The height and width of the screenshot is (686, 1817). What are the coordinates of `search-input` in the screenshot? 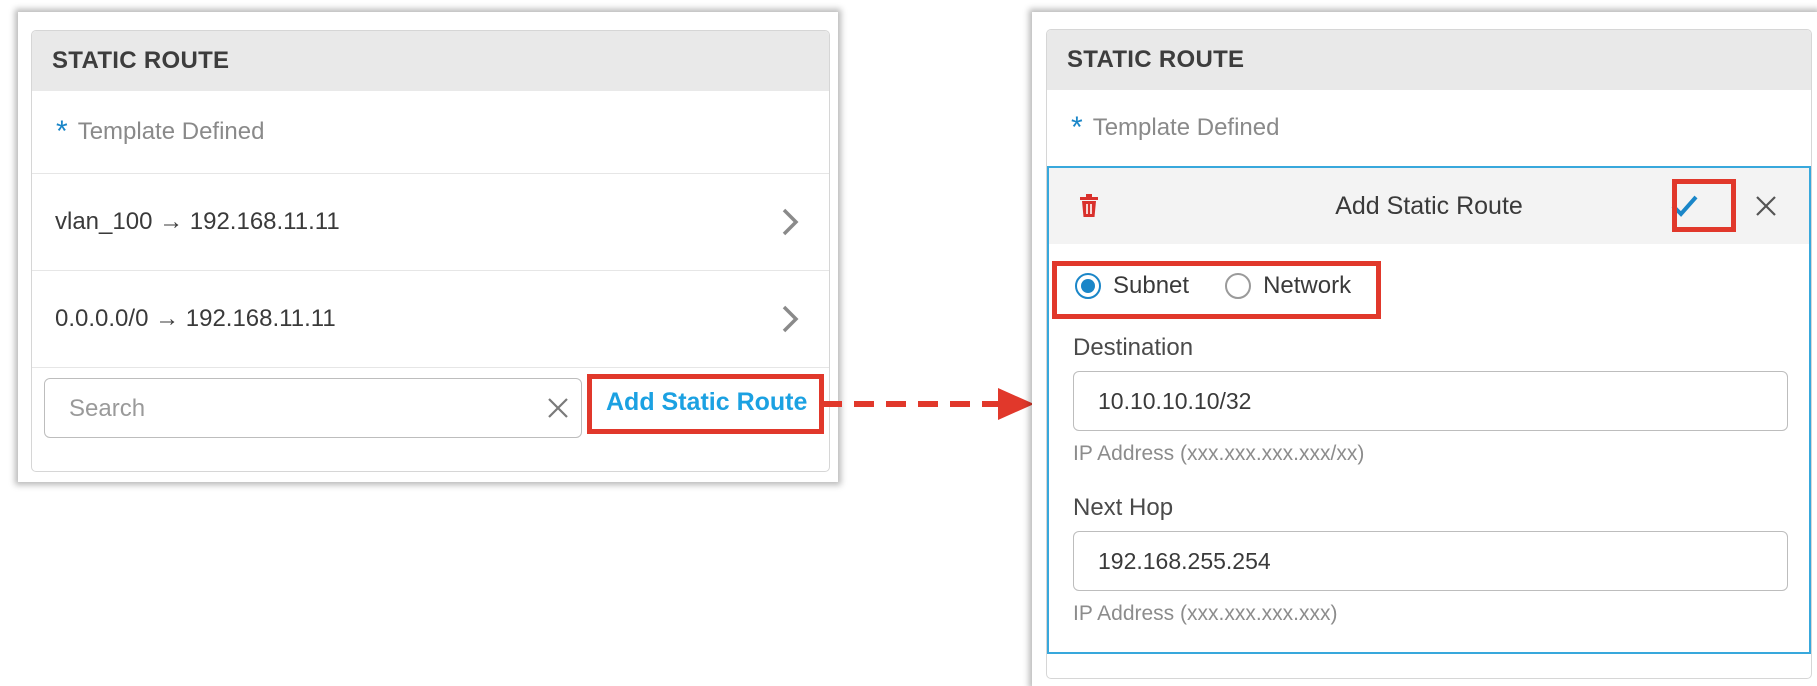 It's located at (299, 409).